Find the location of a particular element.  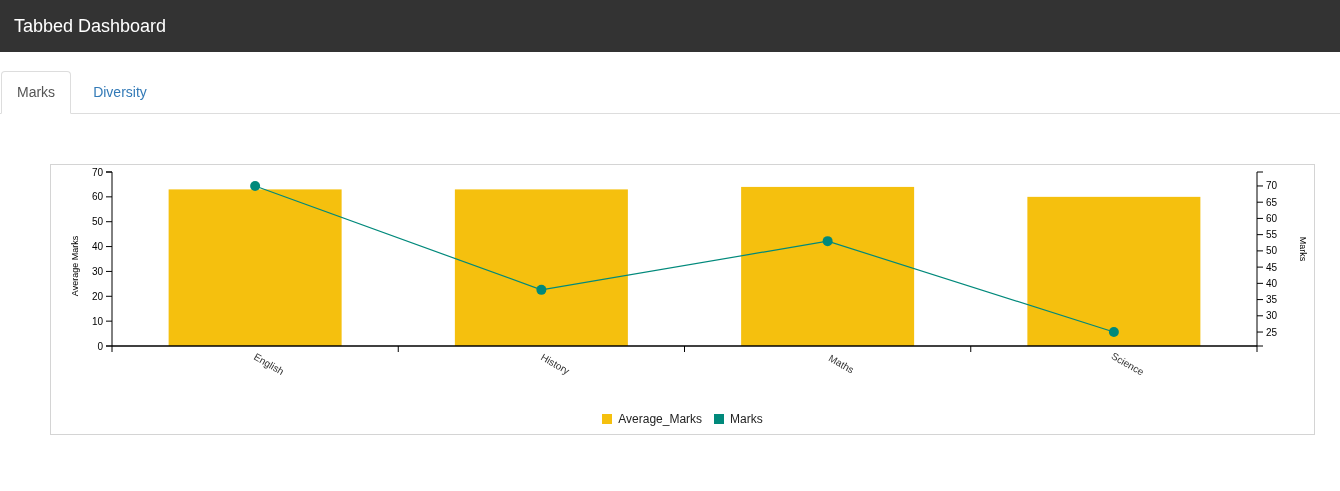

tick-label: 65 is located at coordinates (1272, 202).